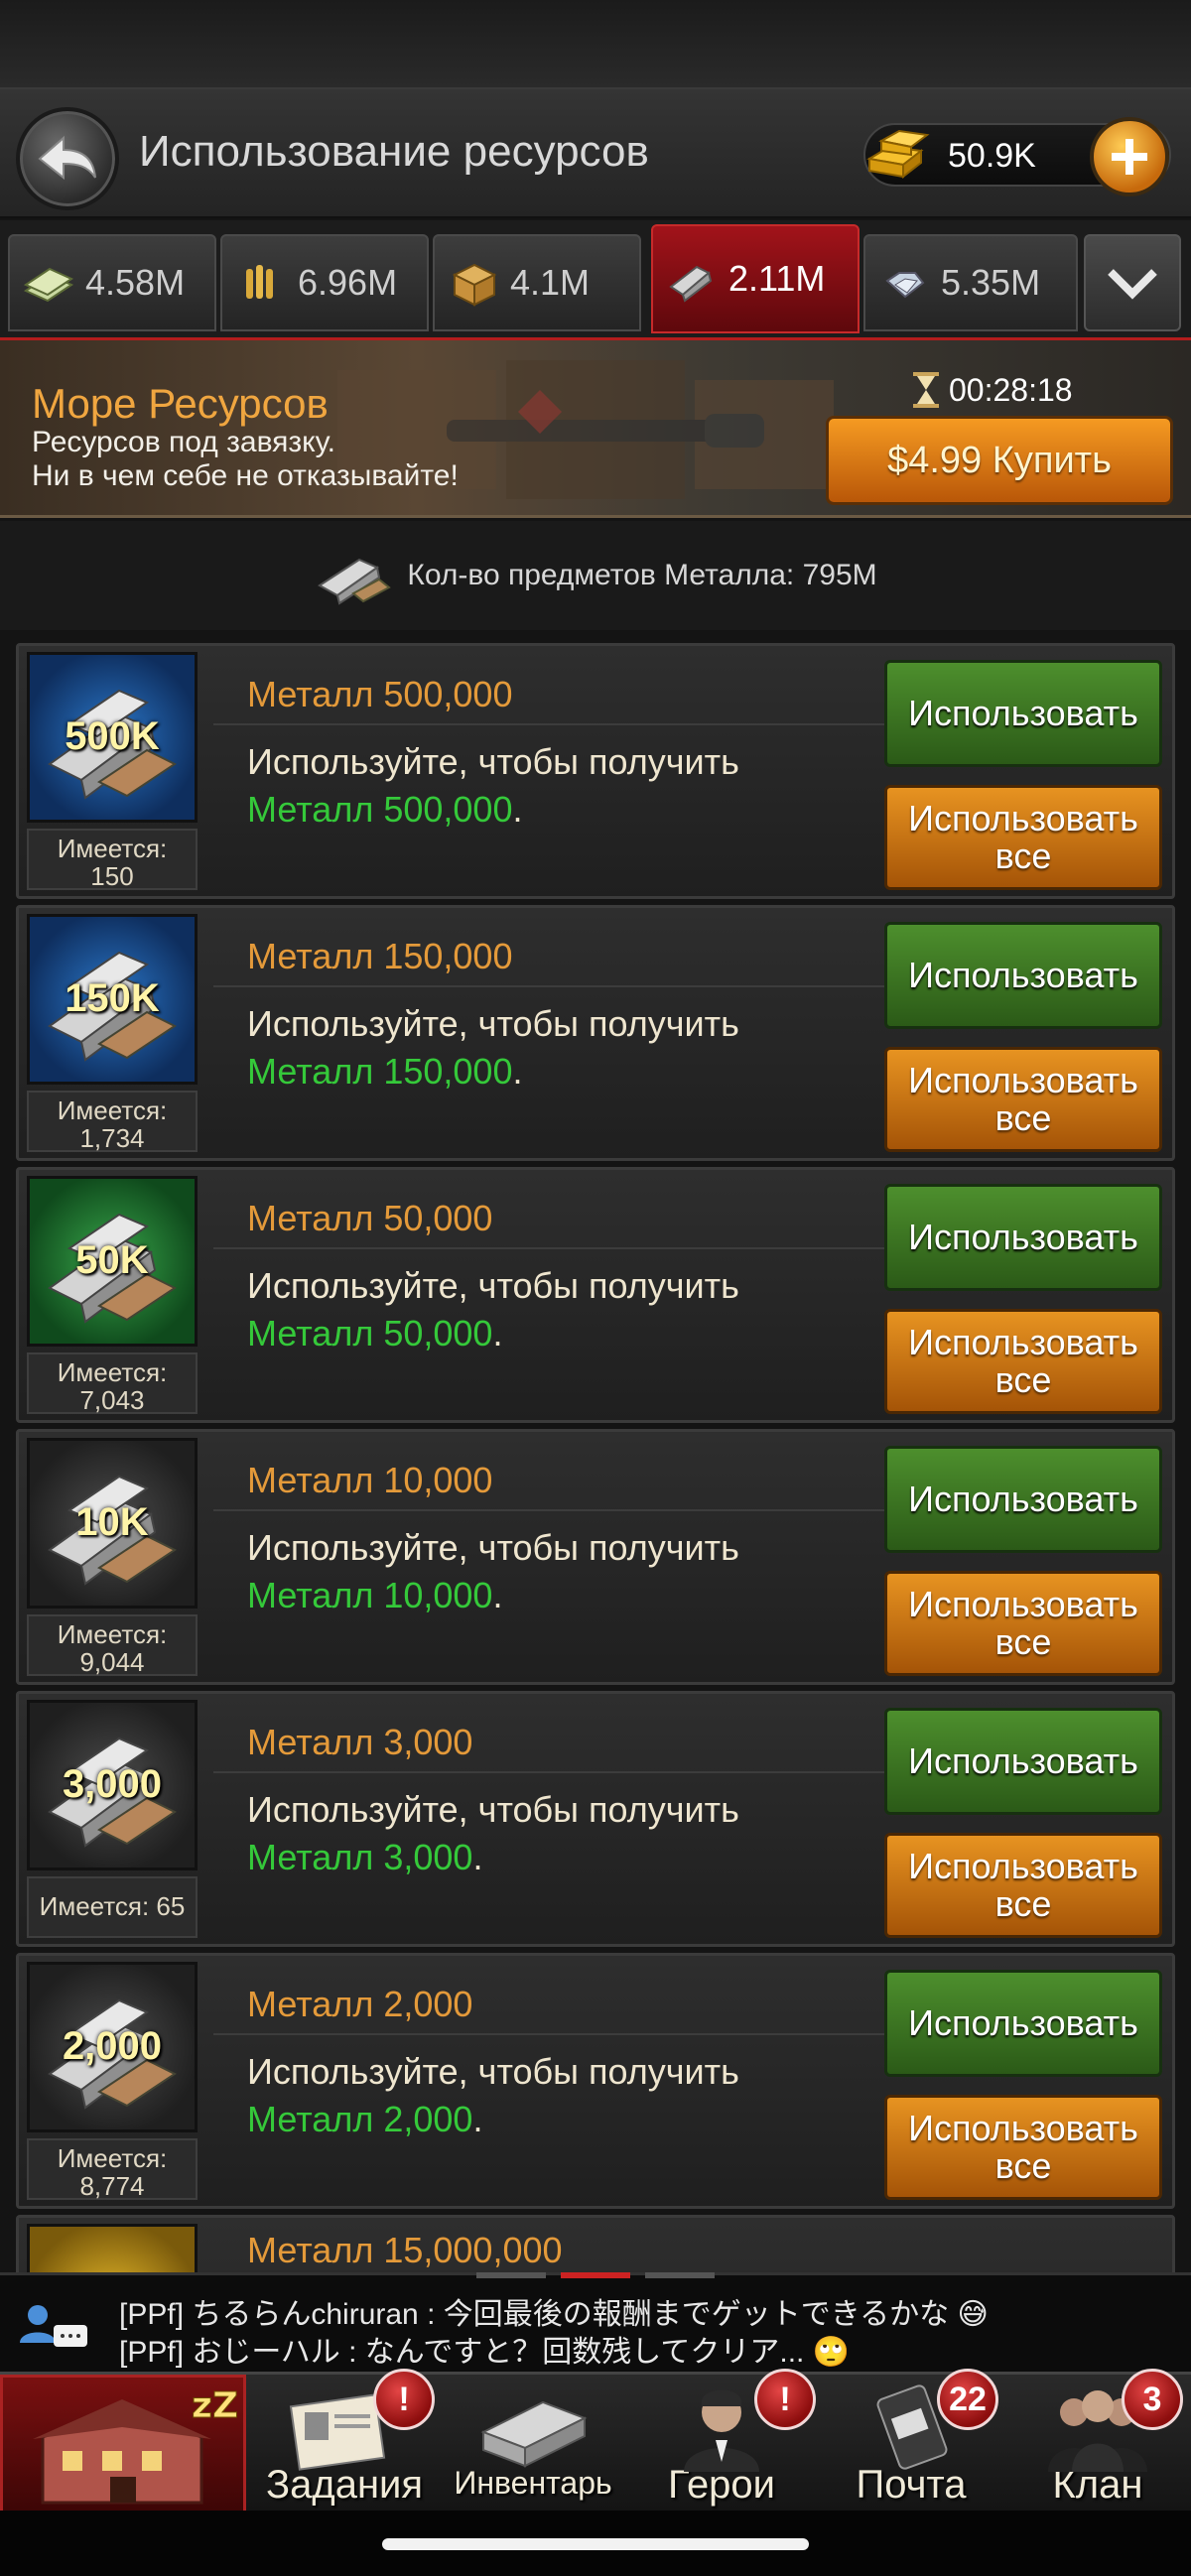  I want to click on nav-inventory: Инвентарь, so click(533, 2444).